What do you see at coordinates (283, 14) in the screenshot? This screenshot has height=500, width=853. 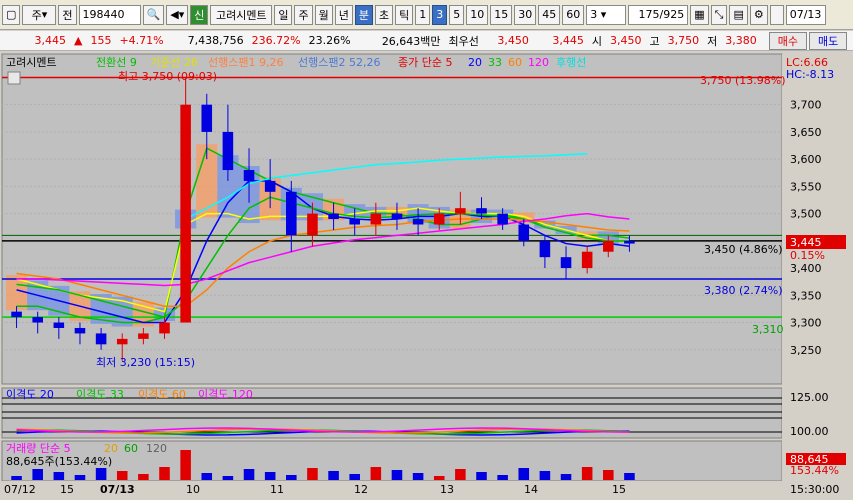 I see `period-day-button: 일` at bounding box center [283, 14].